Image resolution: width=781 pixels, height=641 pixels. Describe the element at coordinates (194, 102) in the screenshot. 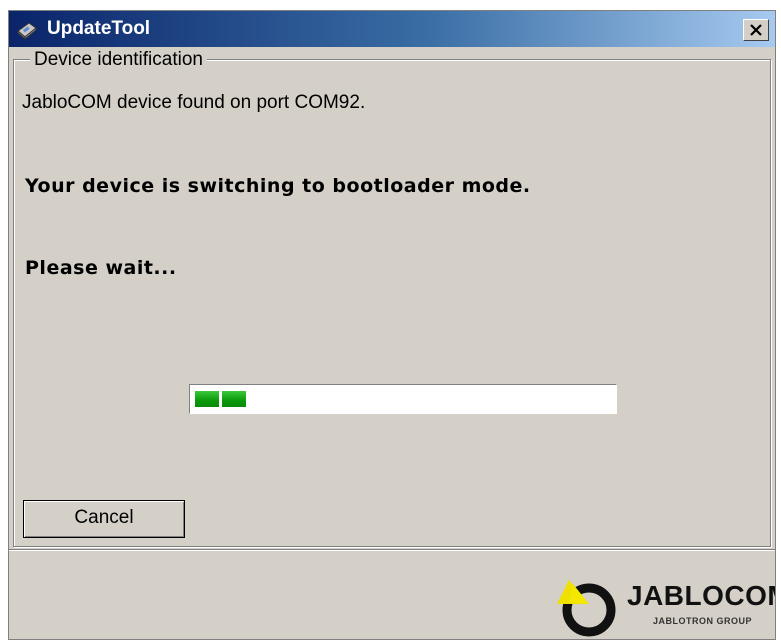

I see `device-found-text: JabloCOM device found on port COM92.` at that location.